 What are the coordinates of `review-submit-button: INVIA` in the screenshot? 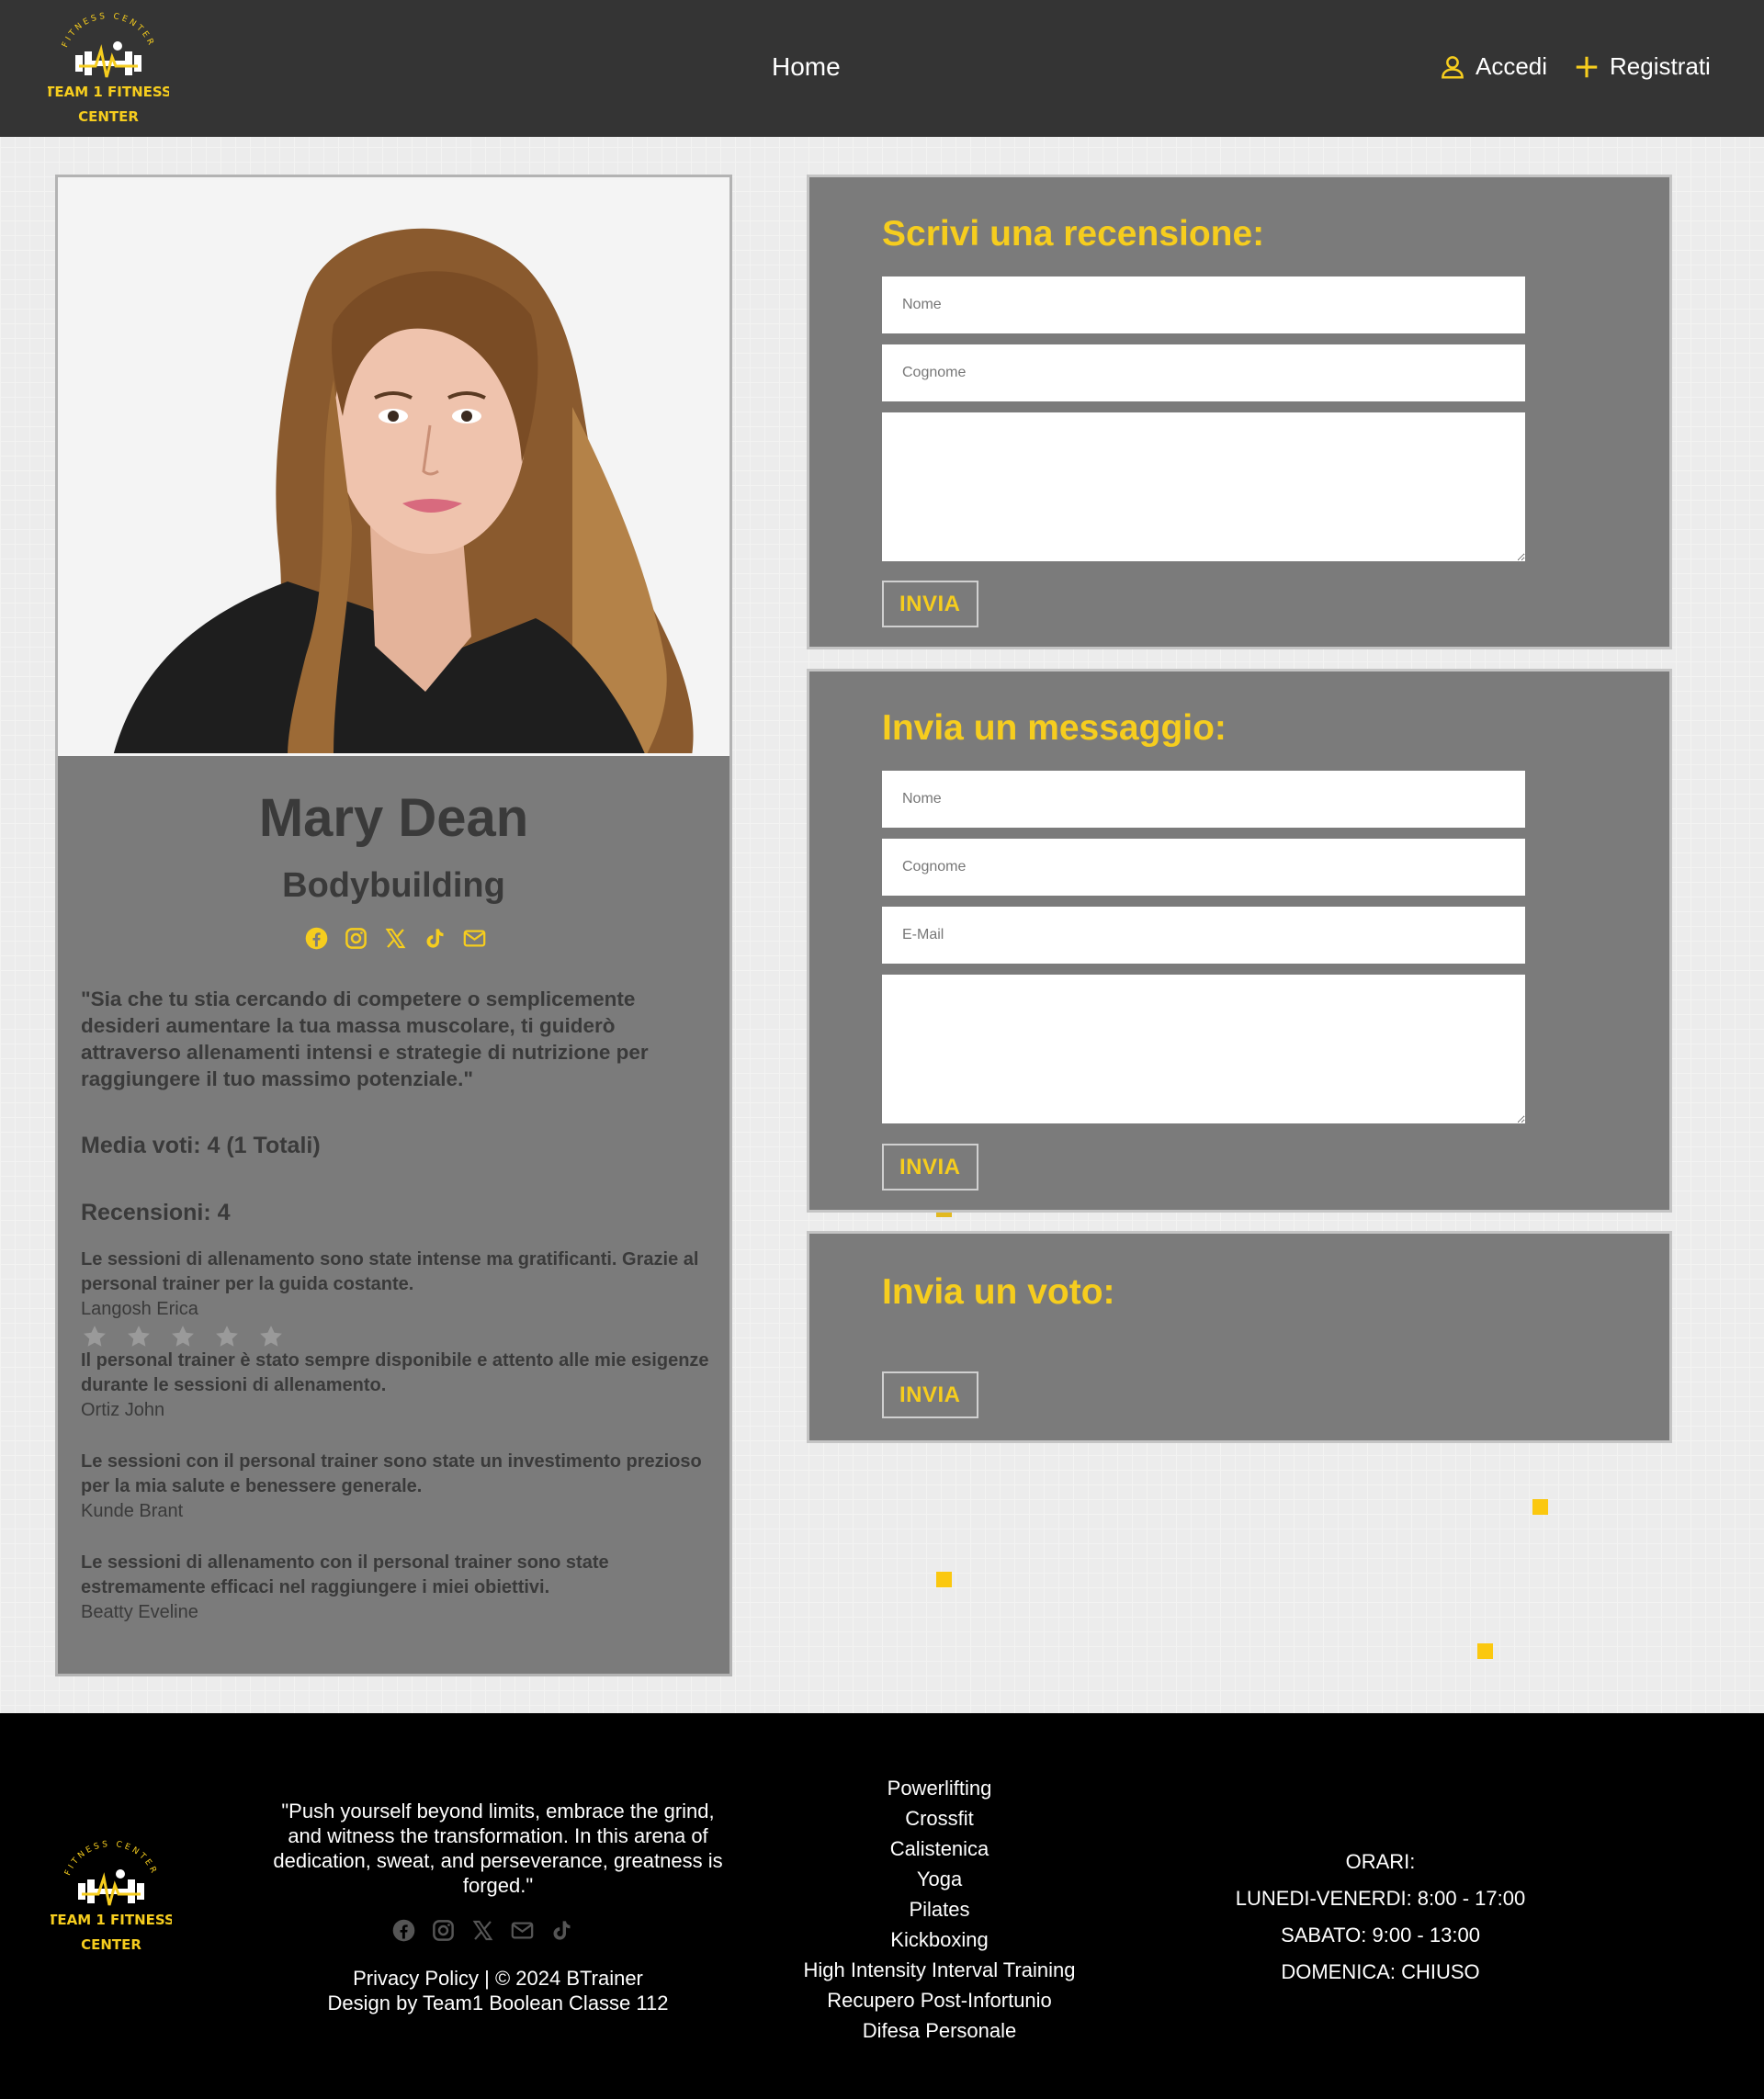 It's located at (930, 604).